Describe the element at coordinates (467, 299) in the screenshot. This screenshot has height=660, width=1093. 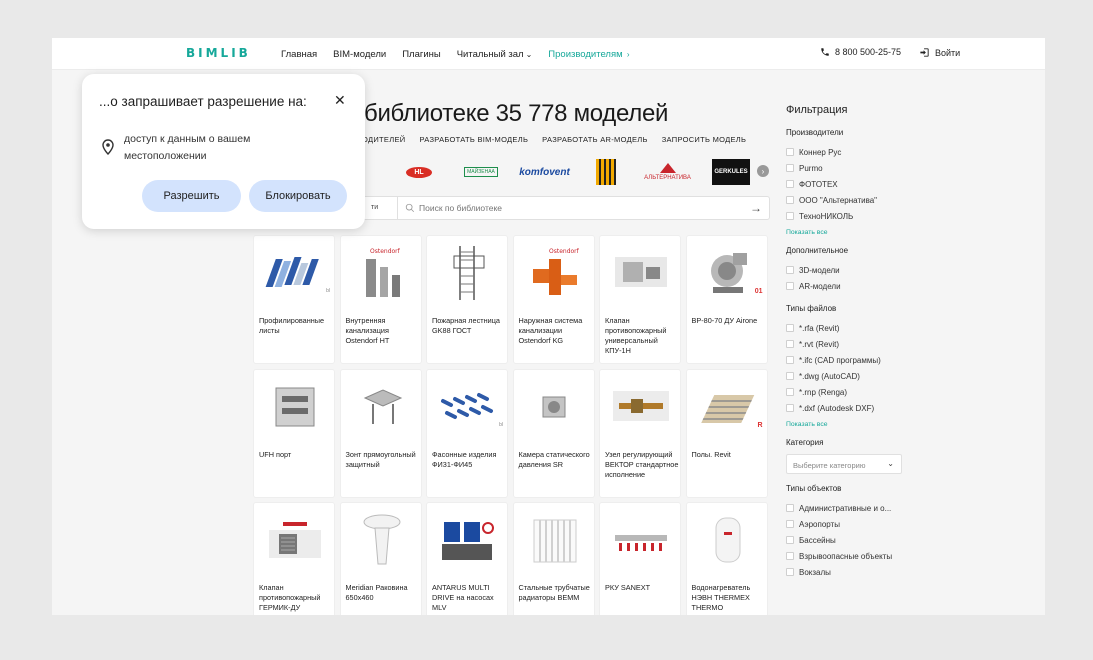
I see `product-card: Пожарная лестница GK88 ГОСТ` at that location.